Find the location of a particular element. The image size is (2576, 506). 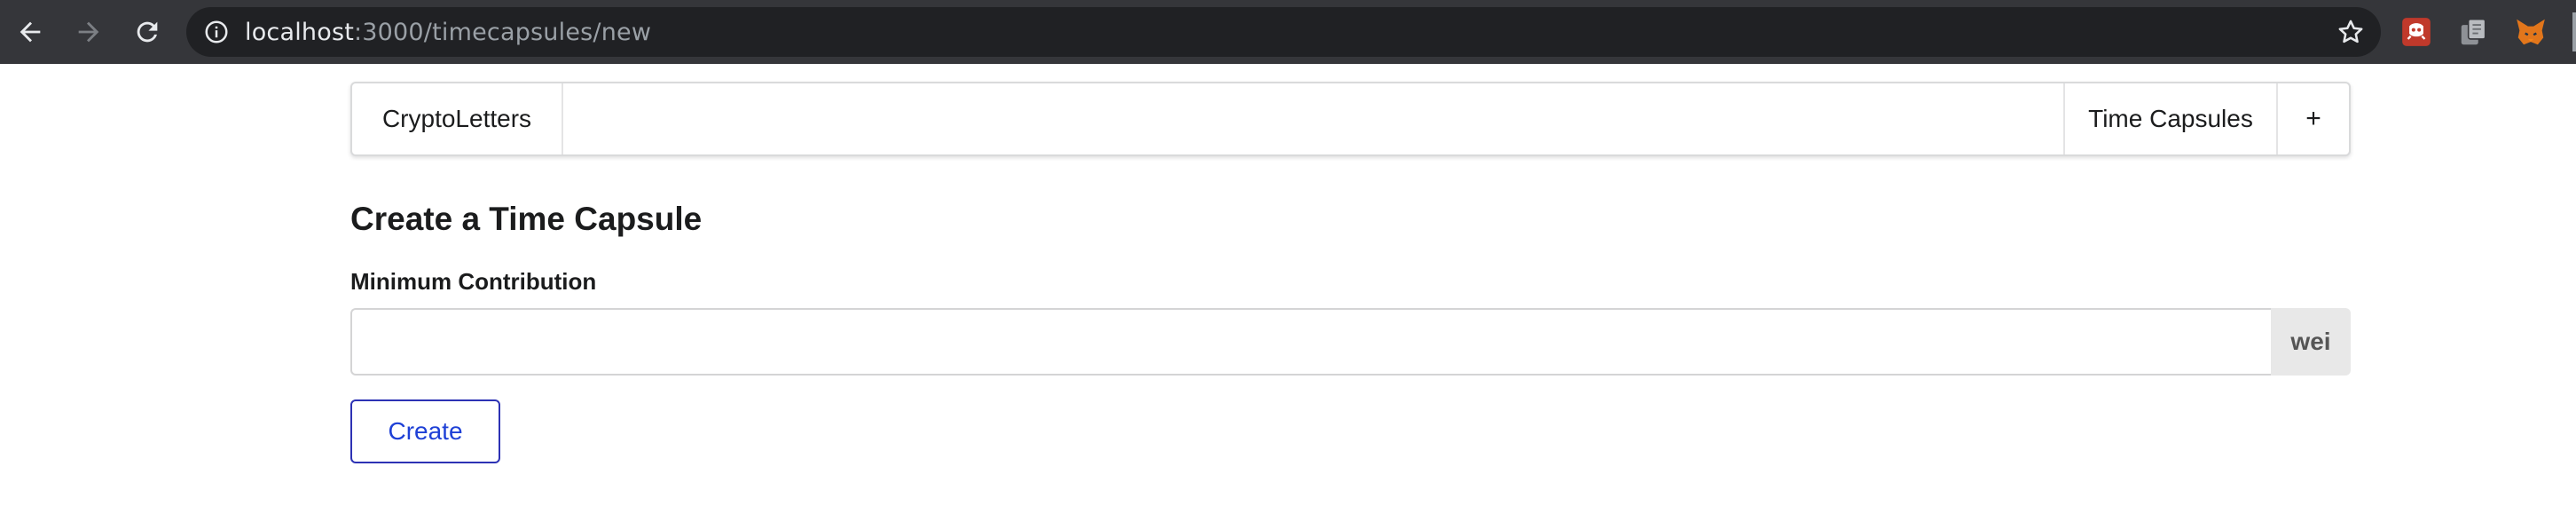

browser-toolbar: localhost:3000/timecapsules/new is located at coordinates (1288, 32).